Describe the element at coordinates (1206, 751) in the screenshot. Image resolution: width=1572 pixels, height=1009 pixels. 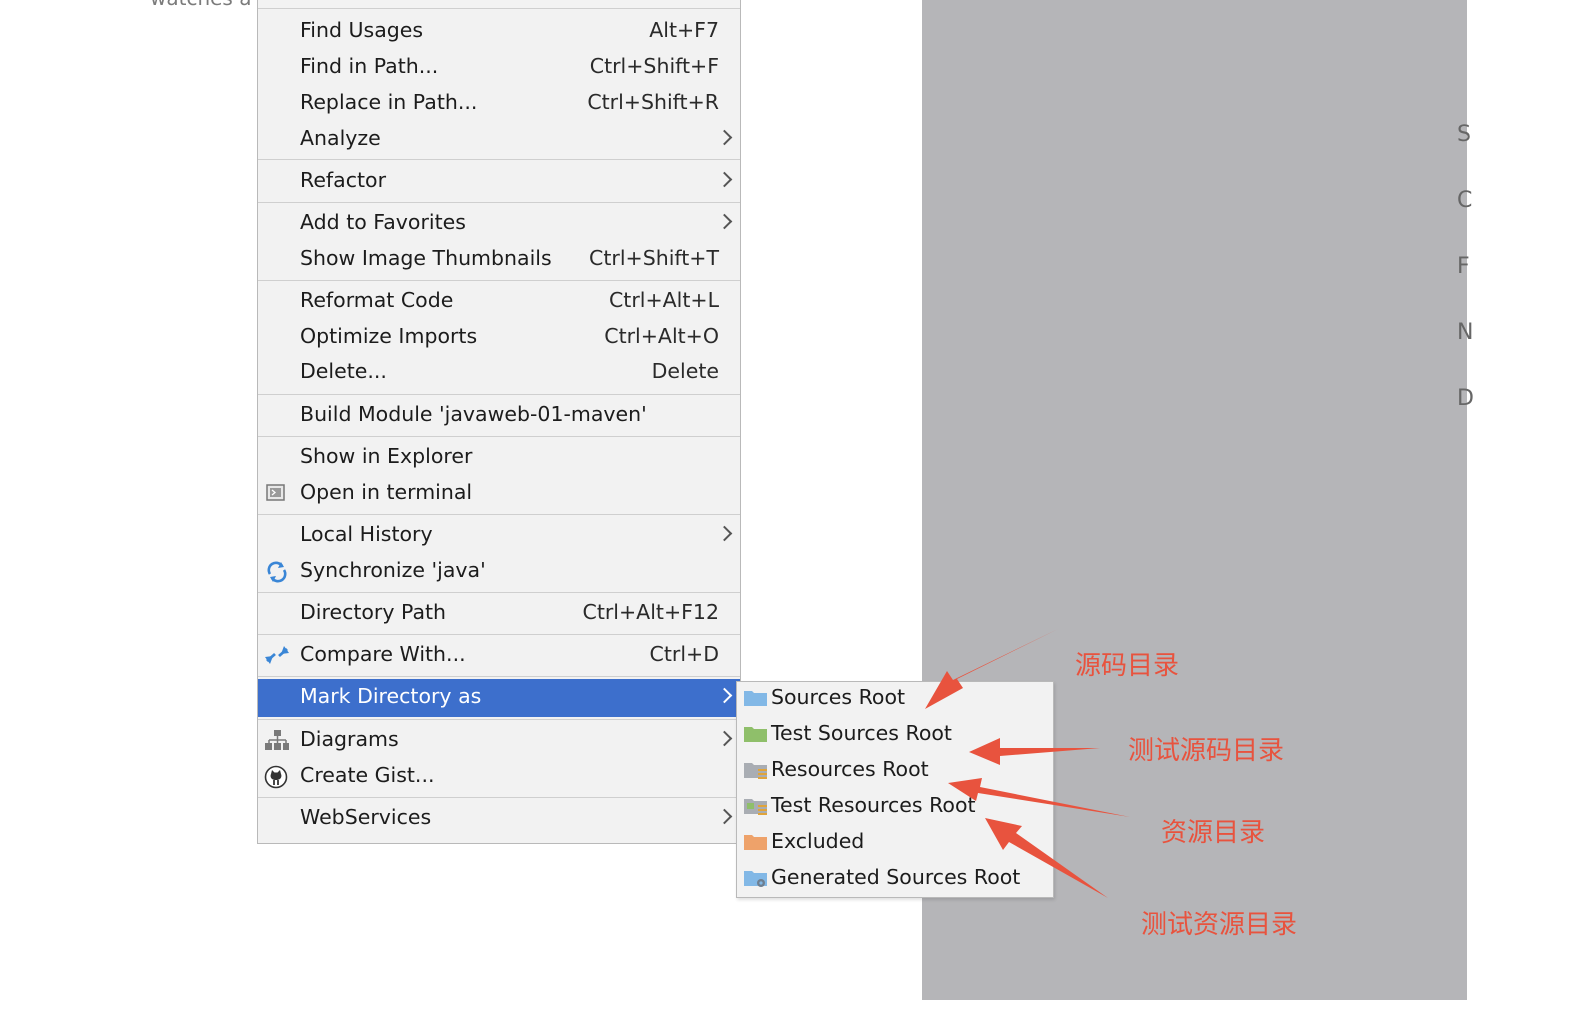
I see `annotation-test-sources: 测试源码目录` at that location.